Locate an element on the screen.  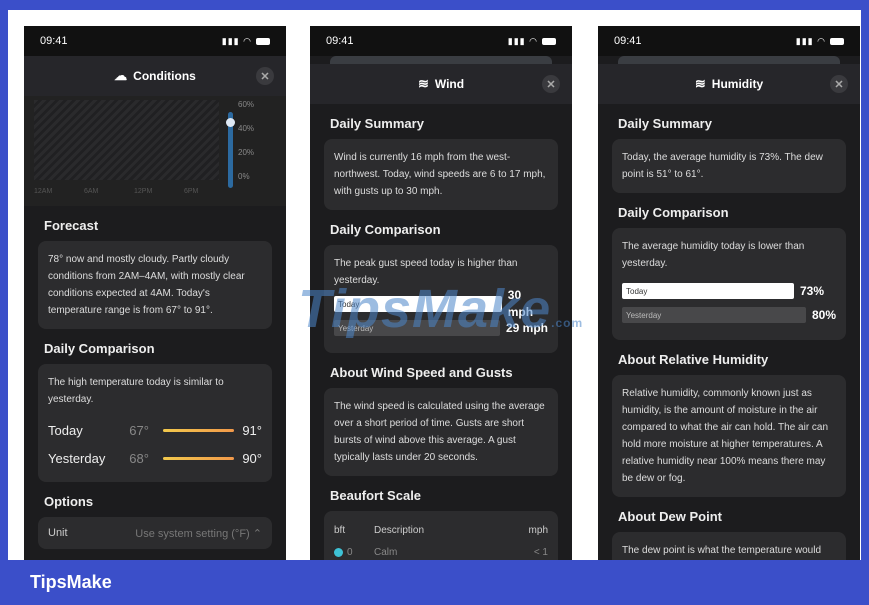
row-high: 91° is located at coordinates (252, 430).